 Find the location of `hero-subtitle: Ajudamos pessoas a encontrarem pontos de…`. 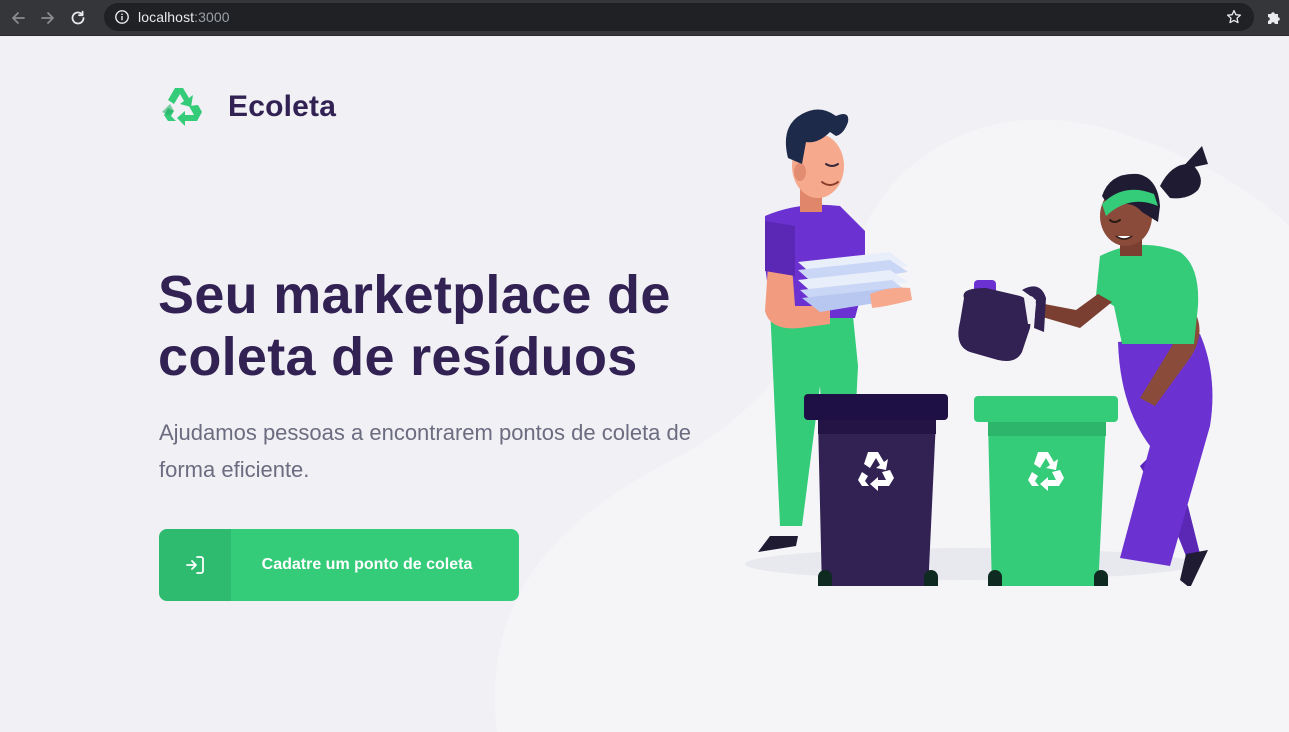

hero-subtitle: Ajudamos pessoas a encontrarem pontos de… is located at coordinates (425, 451).